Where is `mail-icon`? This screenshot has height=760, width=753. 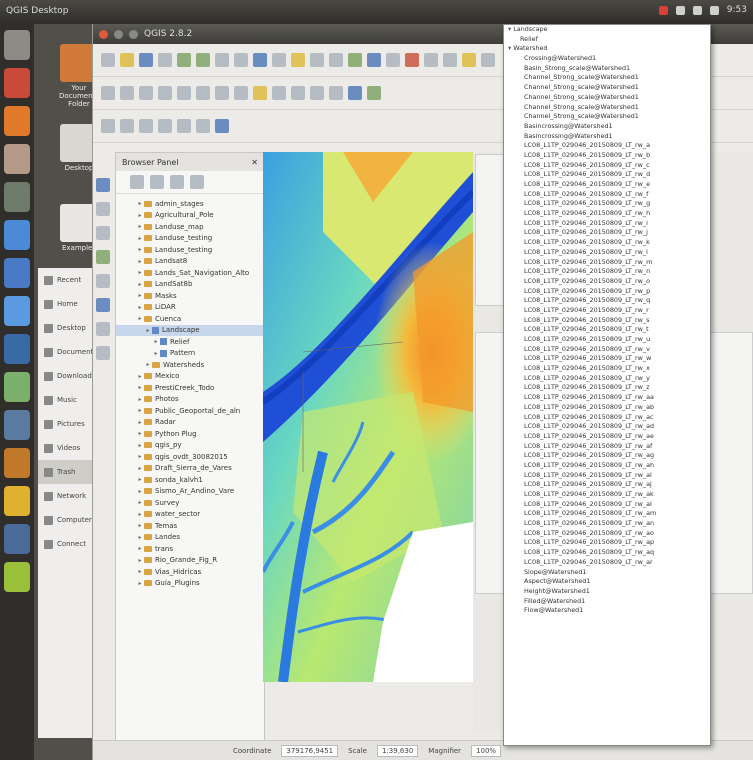 mail-icon is located at coordinates (17, 83).